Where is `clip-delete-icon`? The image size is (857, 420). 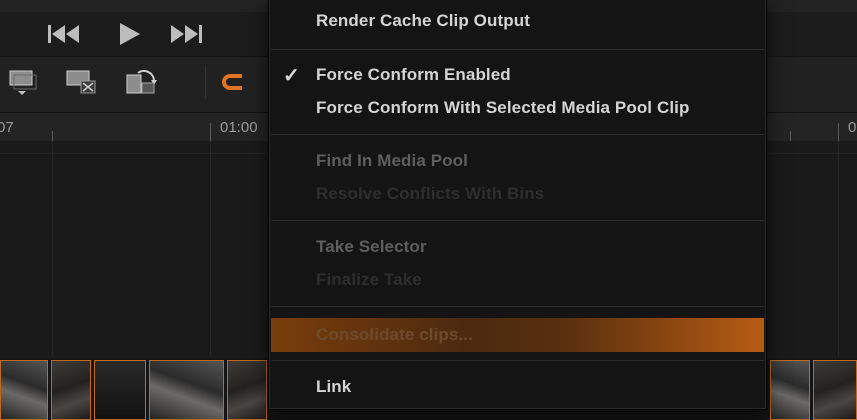
clip-delete-icon is located at coordinates (81, 82).